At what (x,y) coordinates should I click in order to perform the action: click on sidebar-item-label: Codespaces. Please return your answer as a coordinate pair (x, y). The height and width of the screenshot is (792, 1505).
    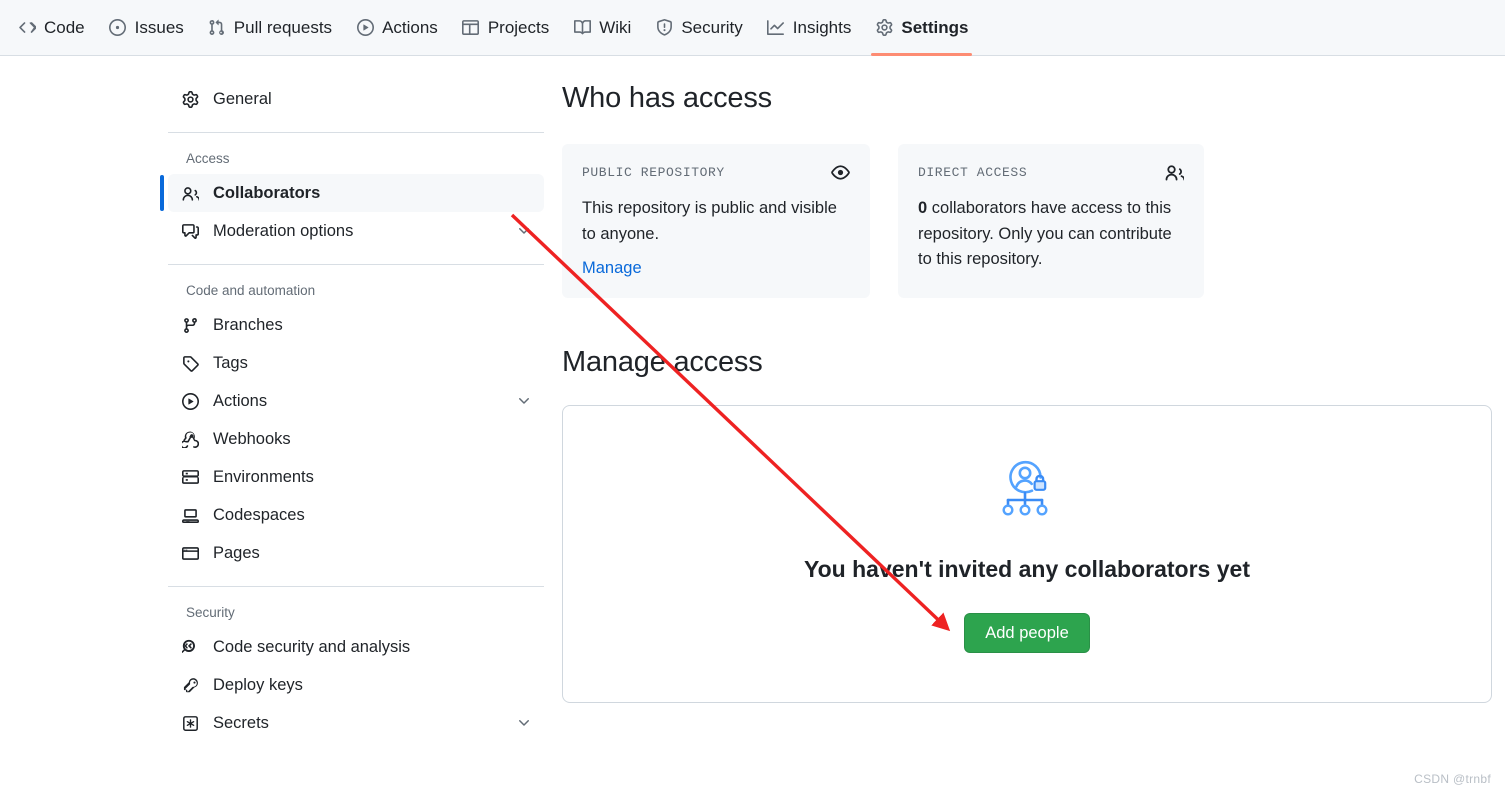
    Looking at the image, I should click on (259, 514).